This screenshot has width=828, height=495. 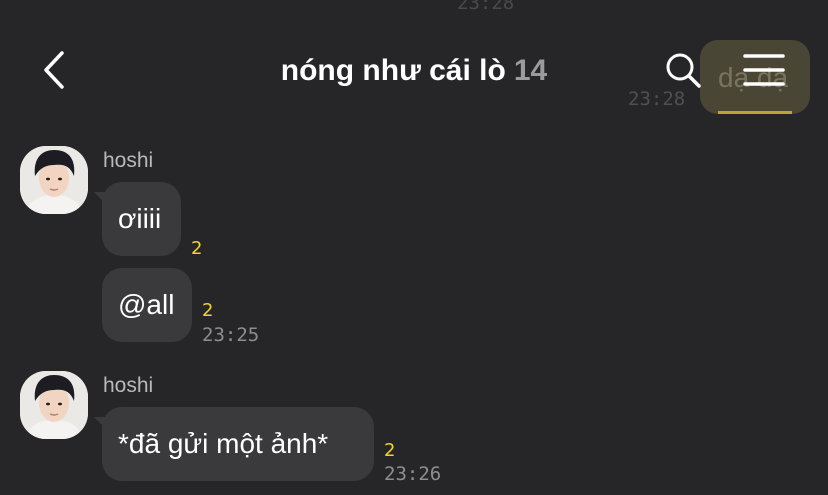 I want to click on message-bubble: @all, so click(x=147, y=305).